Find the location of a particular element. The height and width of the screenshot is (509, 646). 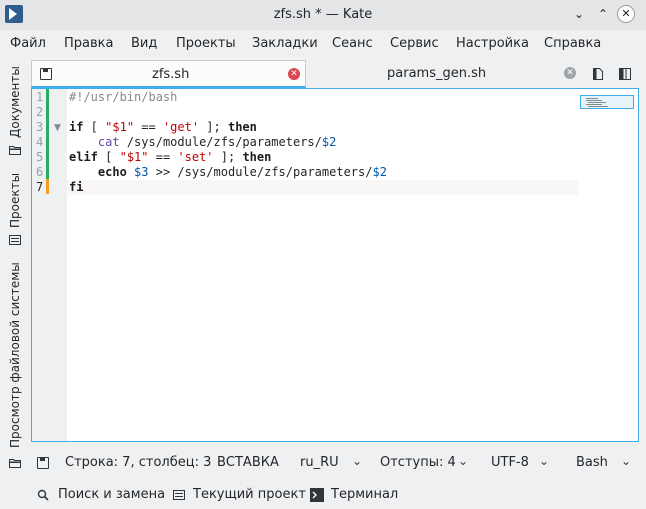

code-line: echo $3 >> /sys/module/zfs/parameters/$2 is located at coordinates (228, 172).